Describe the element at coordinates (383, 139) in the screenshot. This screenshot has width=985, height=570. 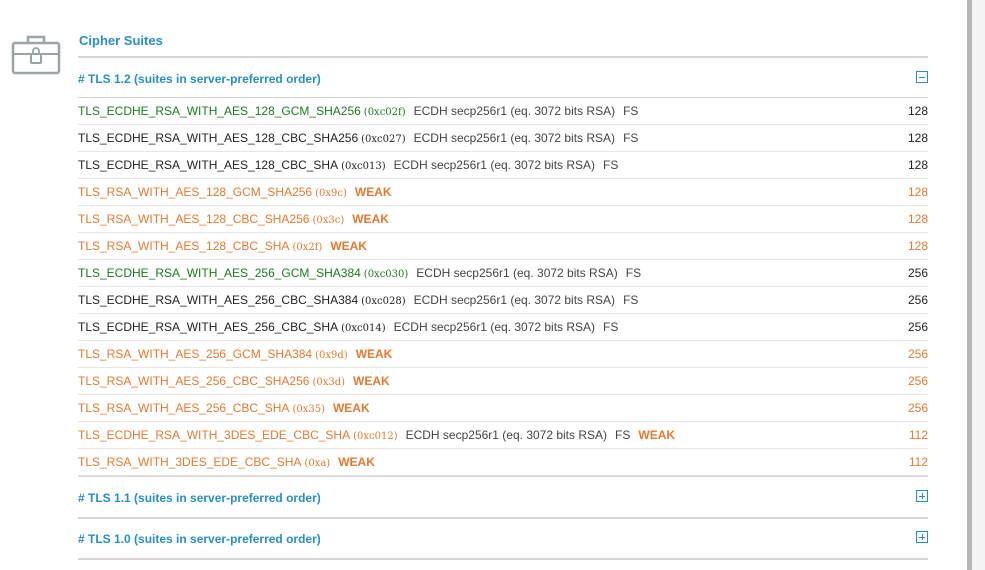
I see `suite-hex-code: (0xc027)` at that location.